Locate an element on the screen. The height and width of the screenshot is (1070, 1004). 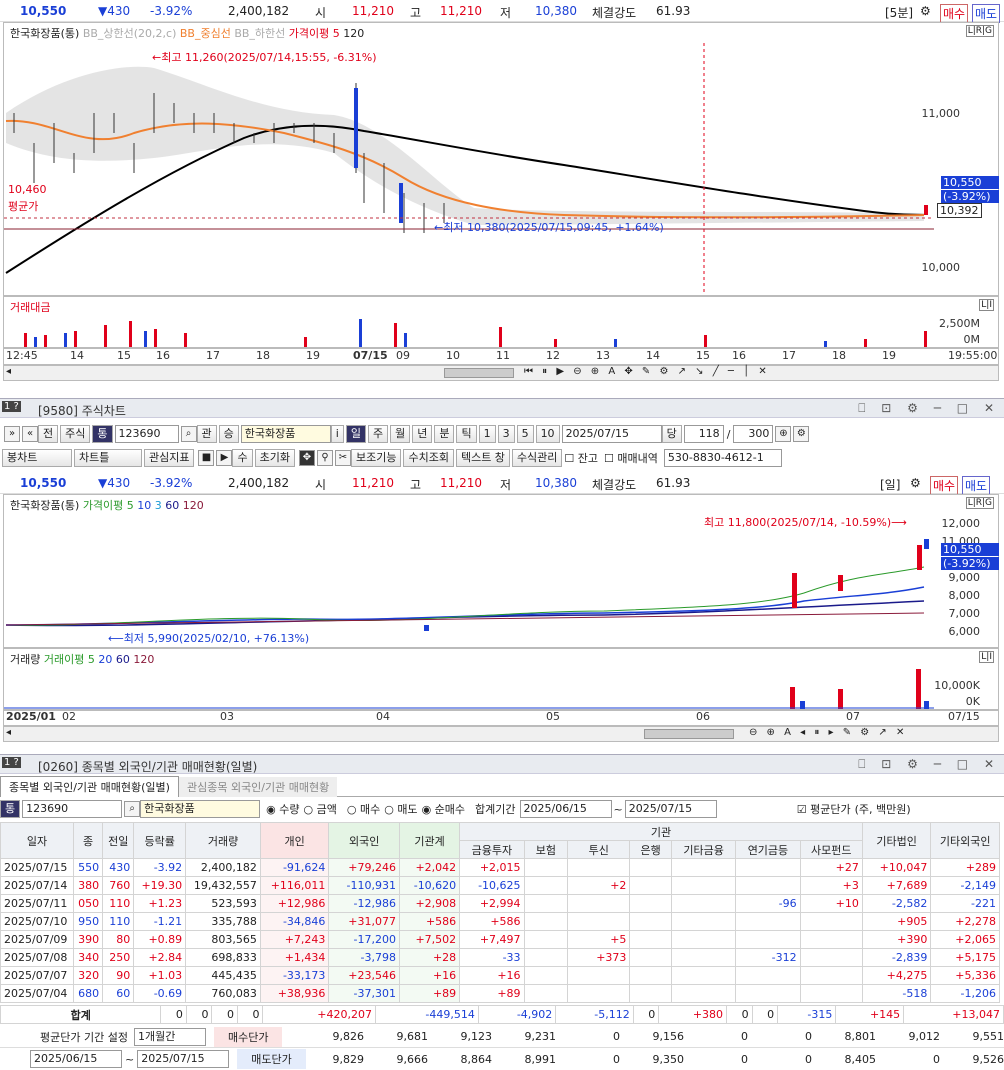
col-pension: 연기금등 is located at coordinates (768, 849).